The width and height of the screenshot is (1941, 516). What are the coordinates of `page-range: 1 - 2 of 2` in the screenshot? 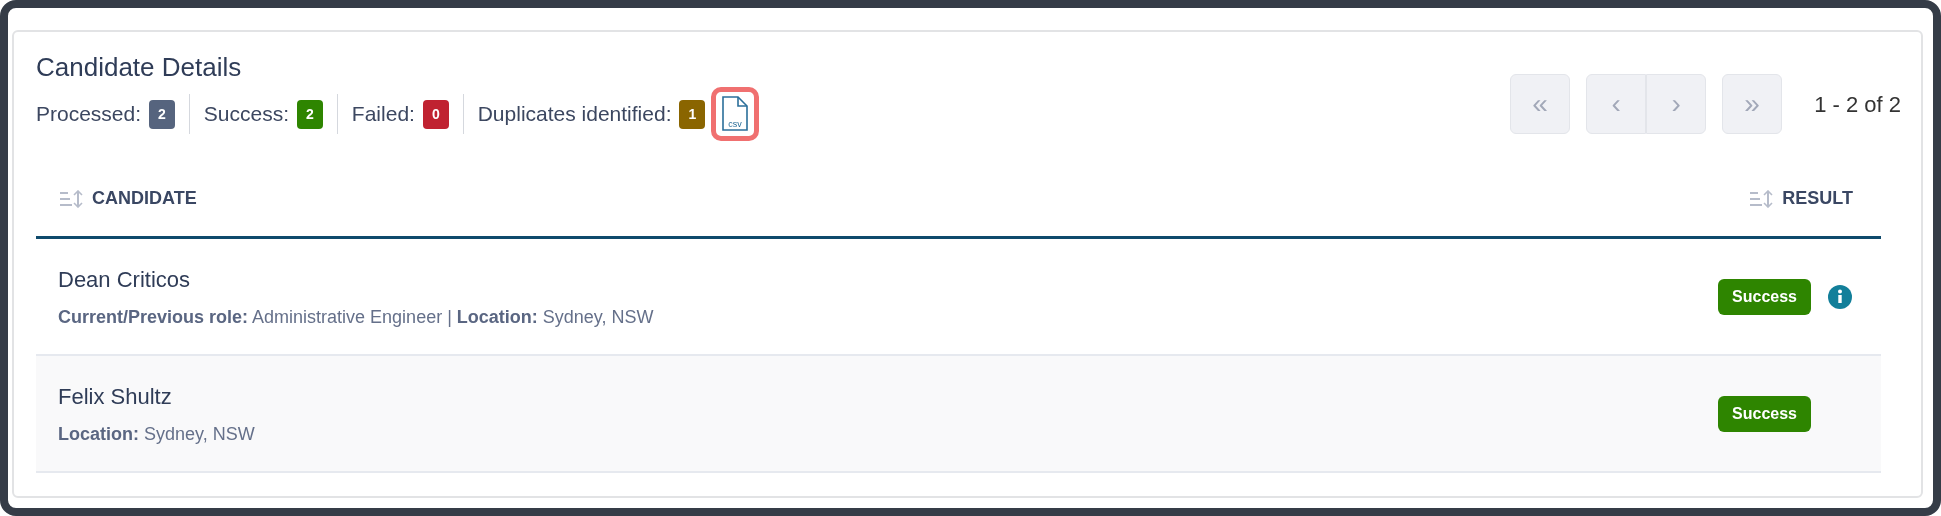 It's located at (1857, 104).